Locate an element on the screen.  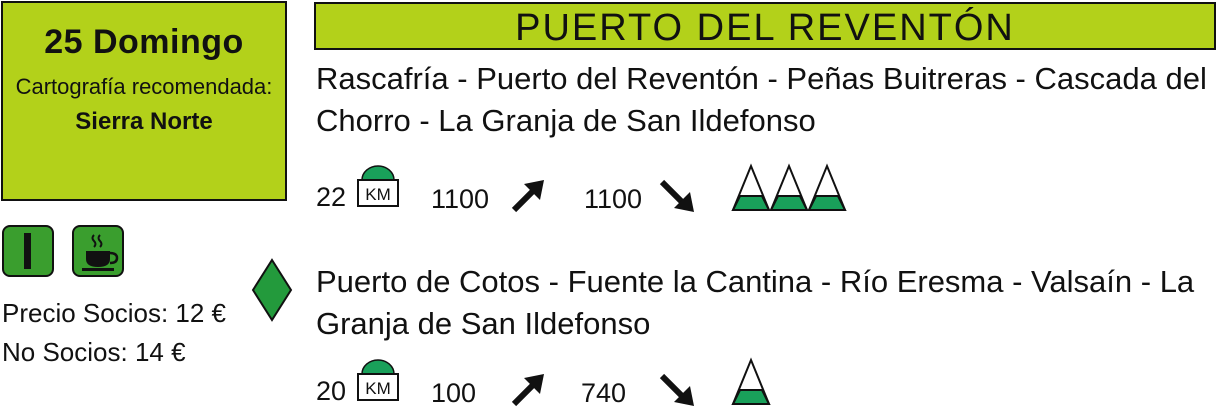
route-2-distance: 20 is located at coordinates (331, 391).